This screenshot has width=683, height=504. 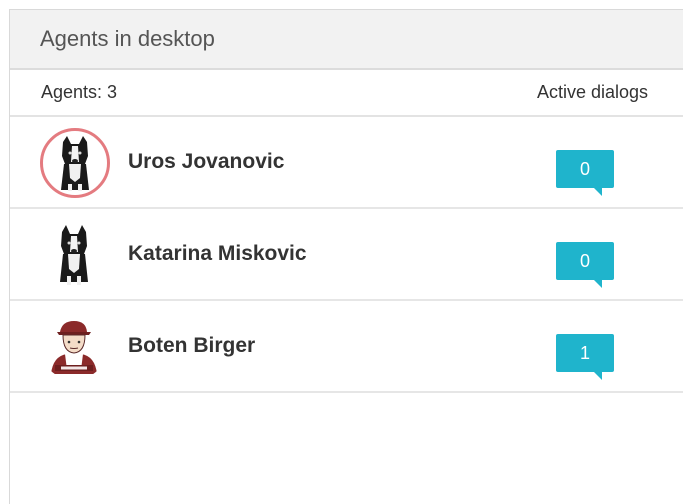 What do you see at coordinates (79, 92) in the screenshot?
I see `agents-count: Agents: 3` at bounding box center [79, 92].